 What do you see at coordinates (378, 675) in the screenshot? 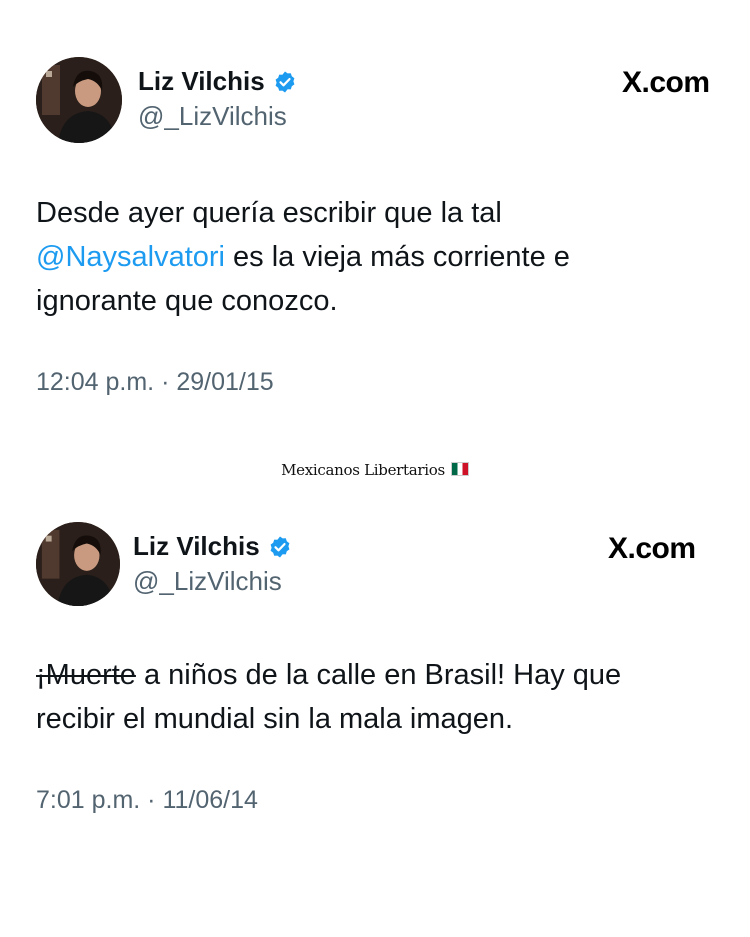
I see `tweet-text-line-1: a niños de la calle en Brasil! Hay que` at bounding box center [378, 675].